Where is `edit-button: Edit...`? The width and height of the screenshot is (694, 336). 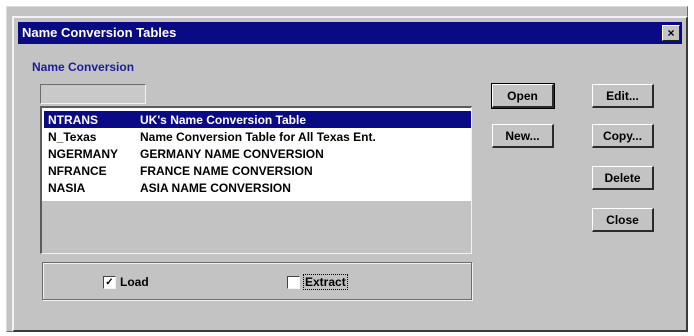 edit-button: Edit... is located at coordinates (623, 96).